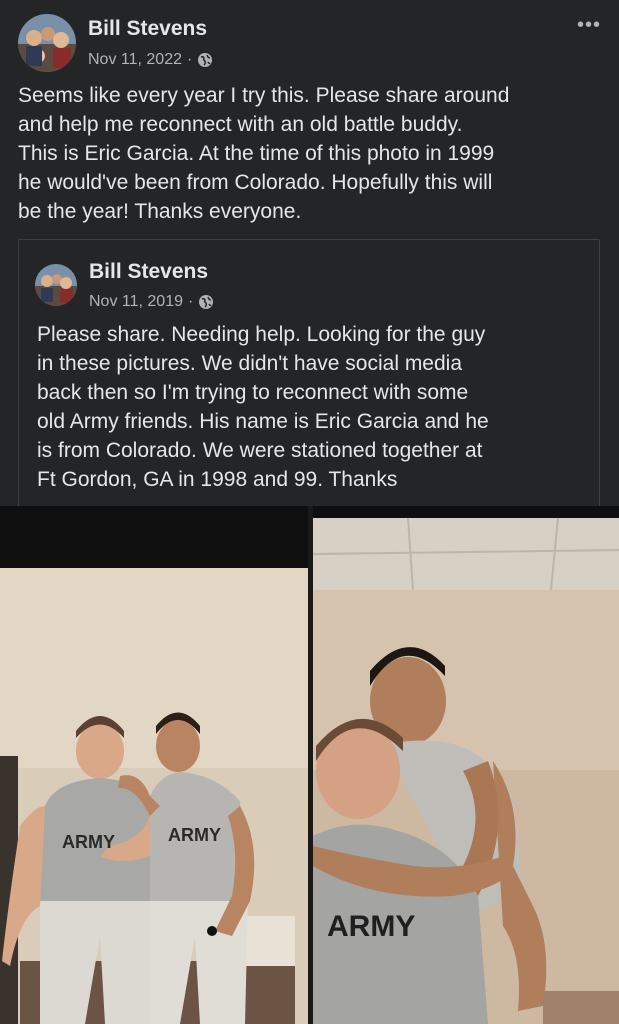 The width and height of the screenshot is (619, 1024). I want to click on shared-post-date: Nov 11, 2019, so click(136, 302).